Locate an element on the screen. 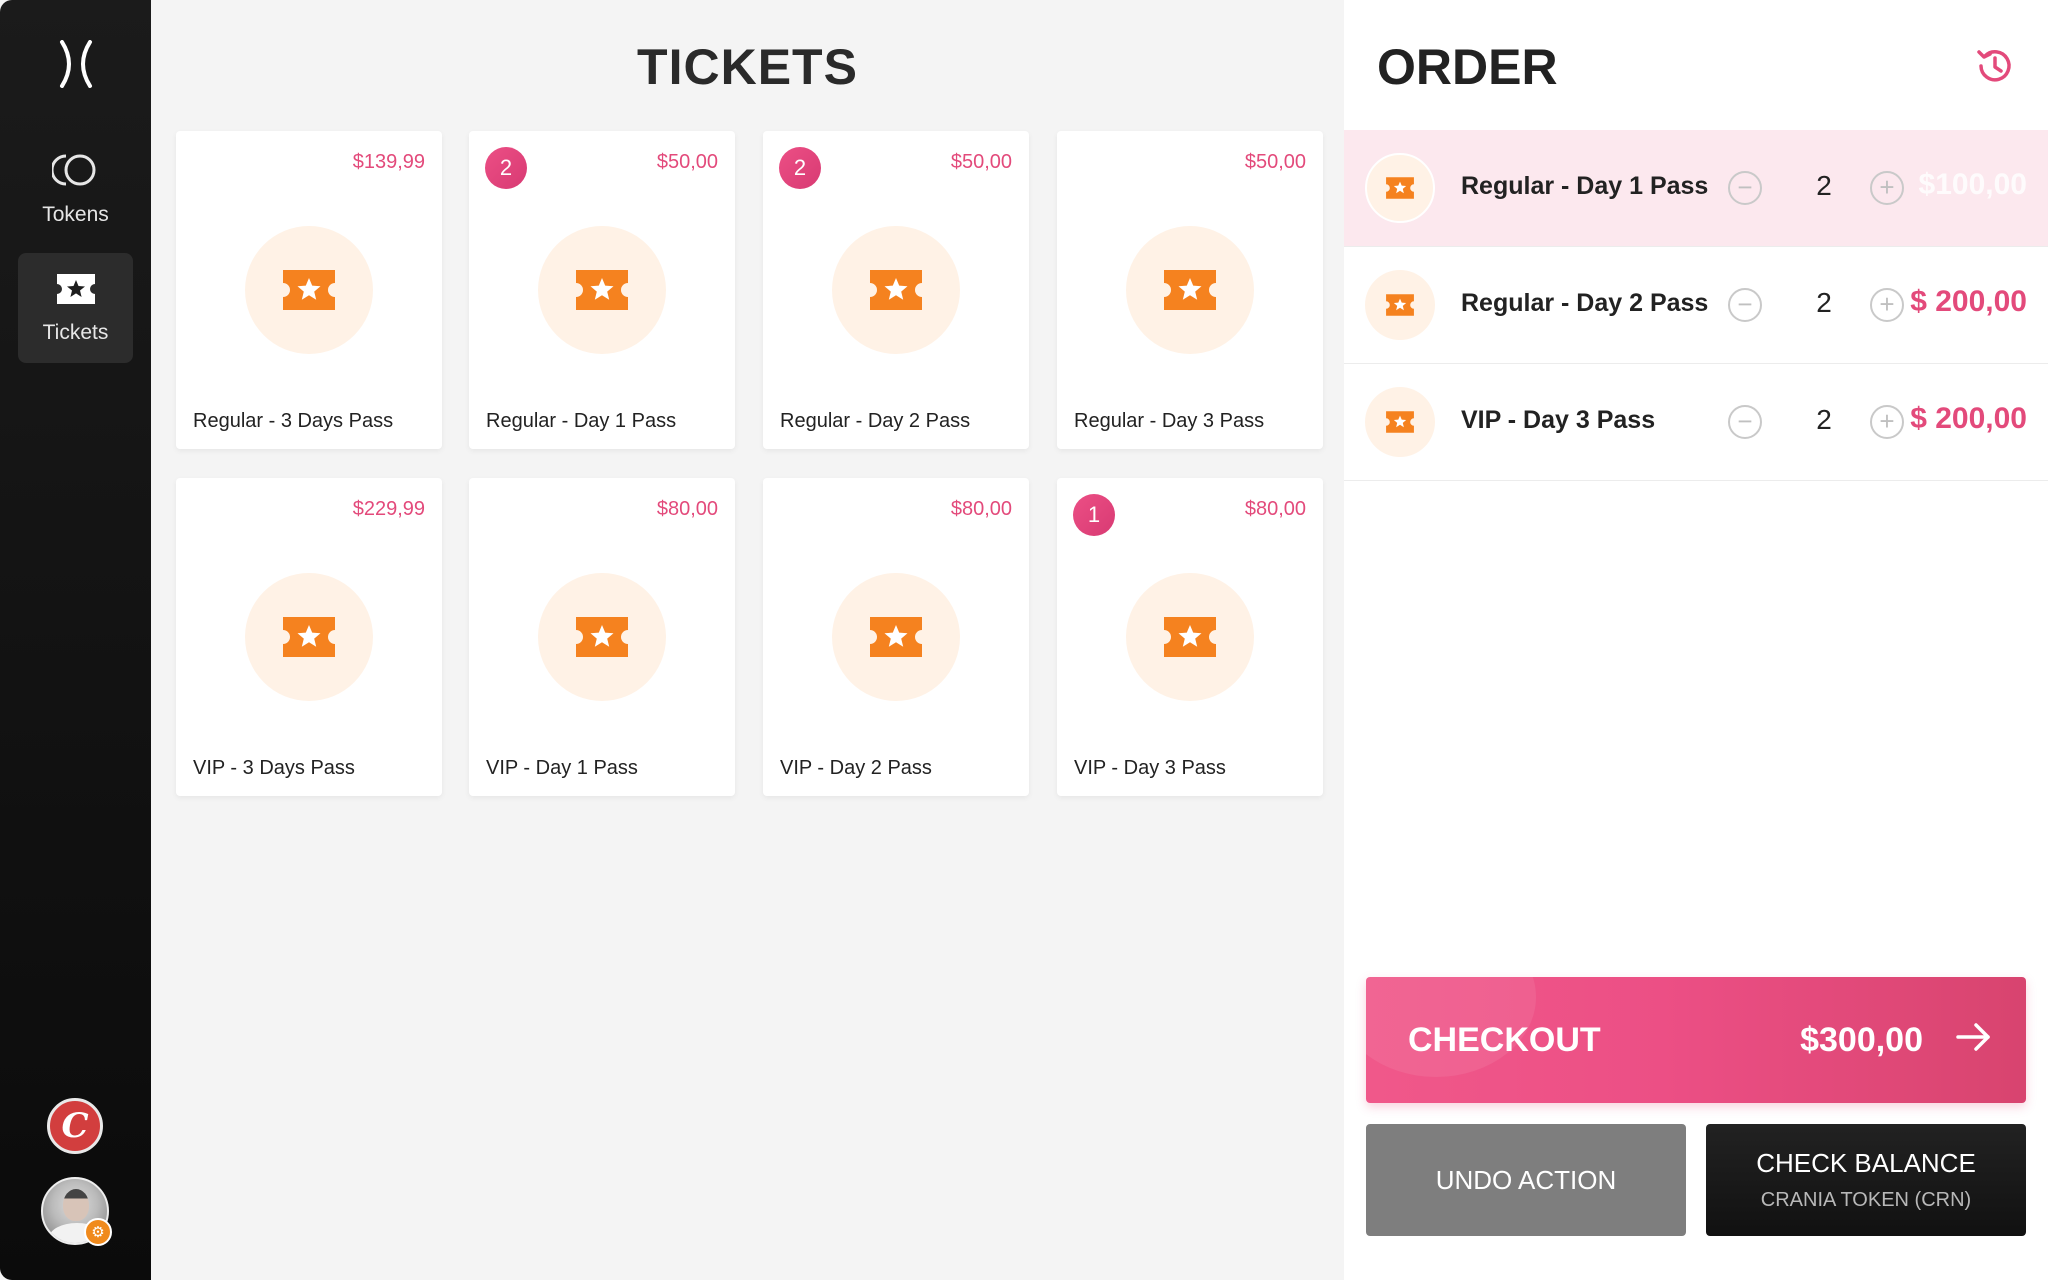  sidebar-item-label: Tickets is located at coordinates (75, 332).